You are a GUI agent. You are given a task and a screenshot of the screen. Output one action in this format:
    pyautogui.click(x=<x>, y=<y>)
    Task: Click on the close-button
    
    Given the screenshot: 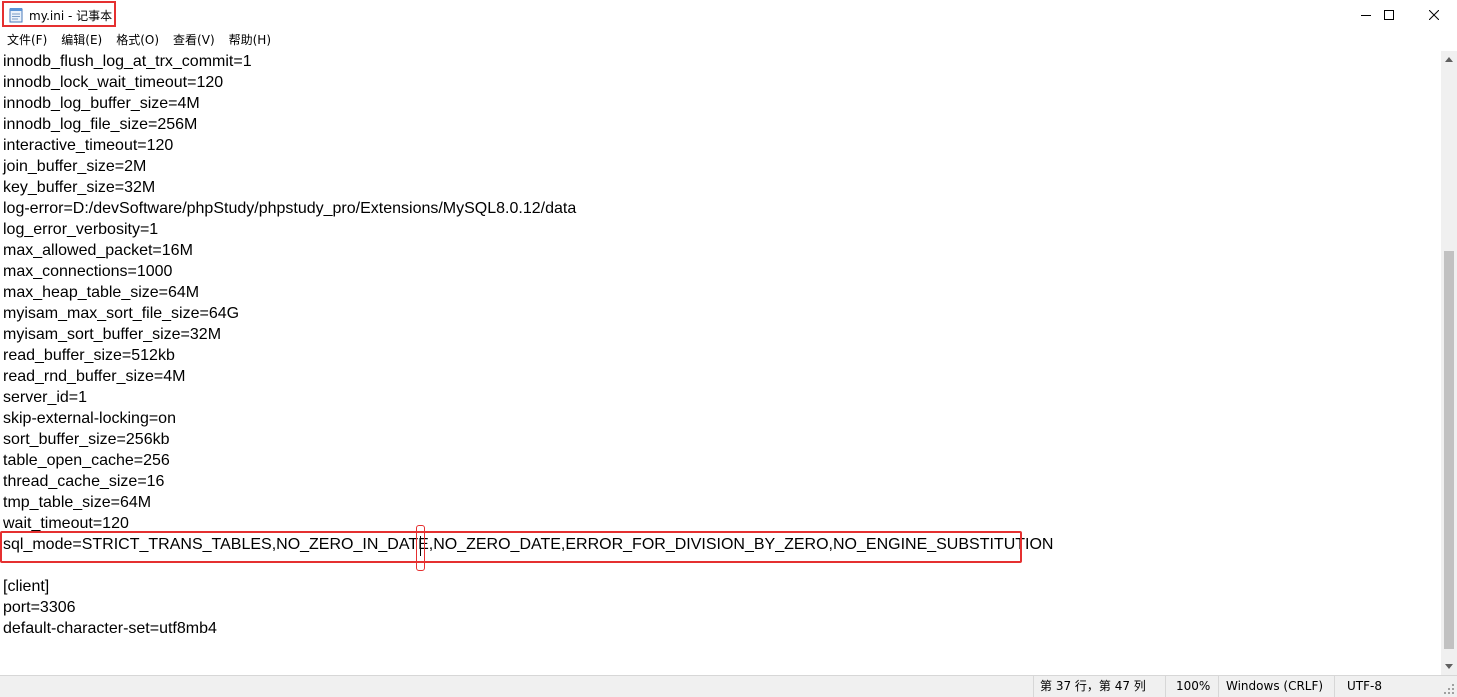 What is the action you would take?
    pyautogui.click(x=1434, y=15)
    